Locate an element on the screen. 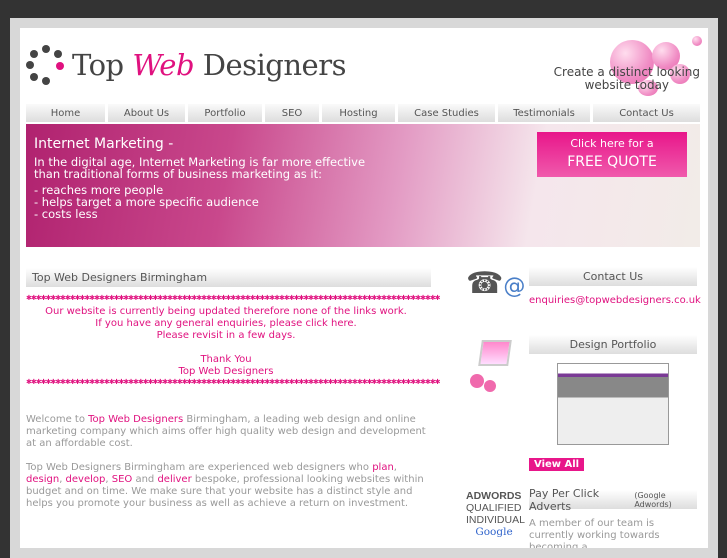 The width and height of the screenshot is (727, 558). seo-link: SEO is located at coordinates (122, 479).